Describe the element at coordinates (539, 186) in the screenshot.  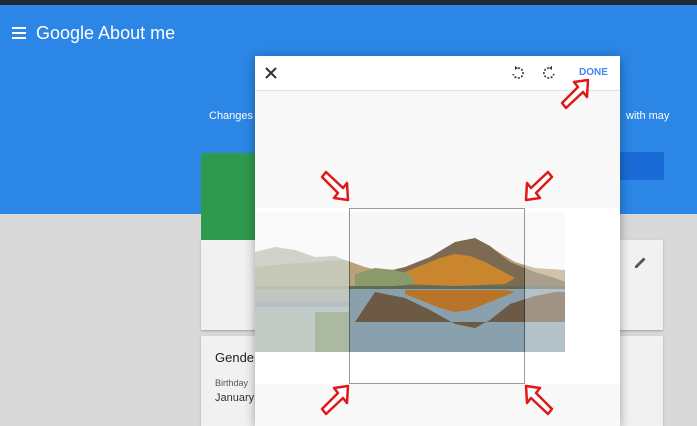
I see `annotation-arrow-top-right-icon` at that location.